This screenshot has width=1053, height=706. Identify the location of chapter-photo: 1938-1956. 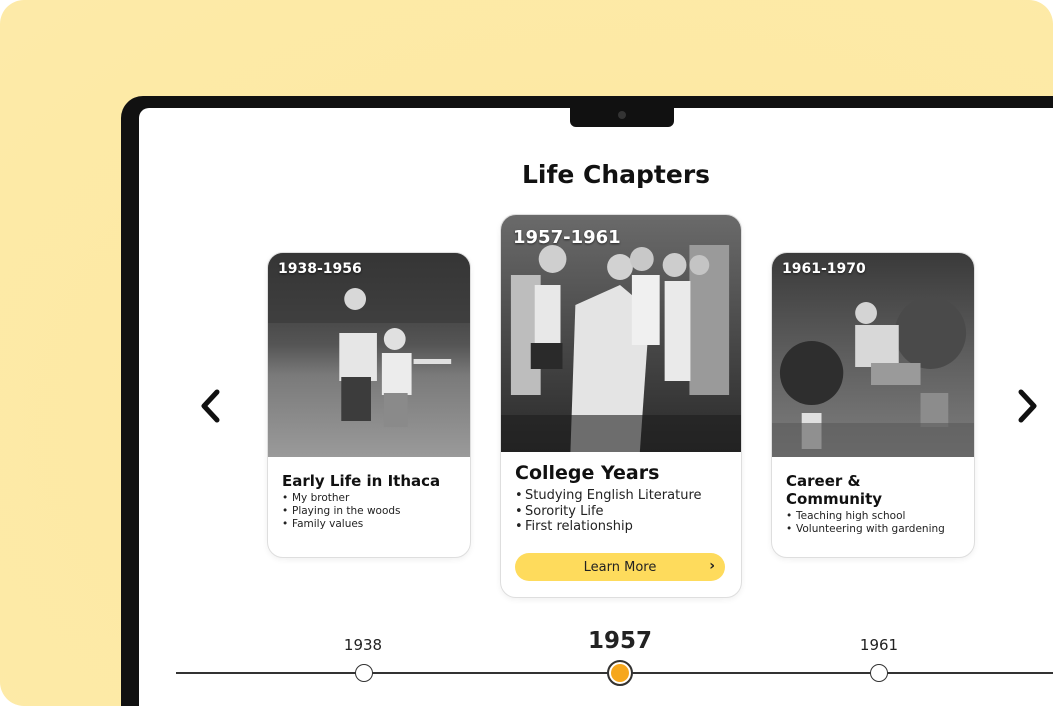
(369, 355).